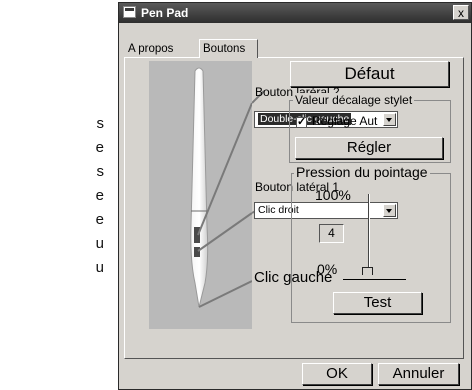 The image size is (472, 390). Describe the element at coordinates (333, 195) in the screenshot. I see `pressure-max-label: 100%` at that location.